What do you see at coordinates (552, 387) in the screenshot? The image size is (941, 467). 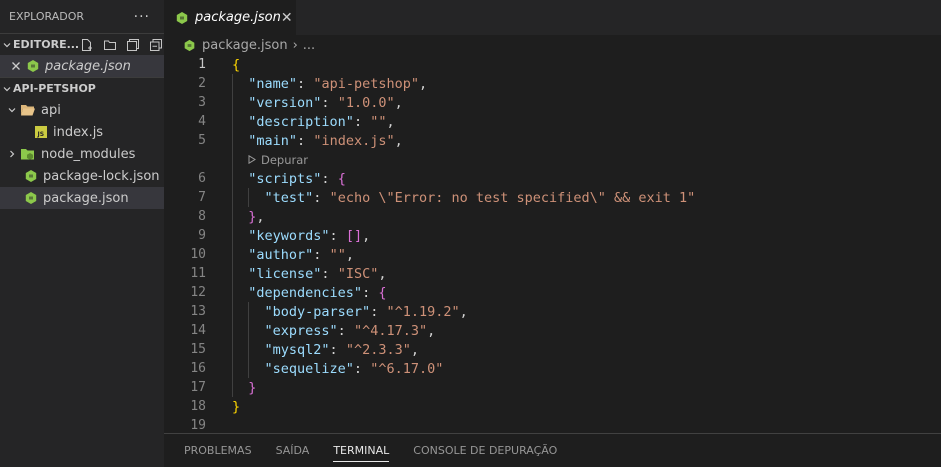 I see `code-line: 17 }` at bounding box center [552, 387].